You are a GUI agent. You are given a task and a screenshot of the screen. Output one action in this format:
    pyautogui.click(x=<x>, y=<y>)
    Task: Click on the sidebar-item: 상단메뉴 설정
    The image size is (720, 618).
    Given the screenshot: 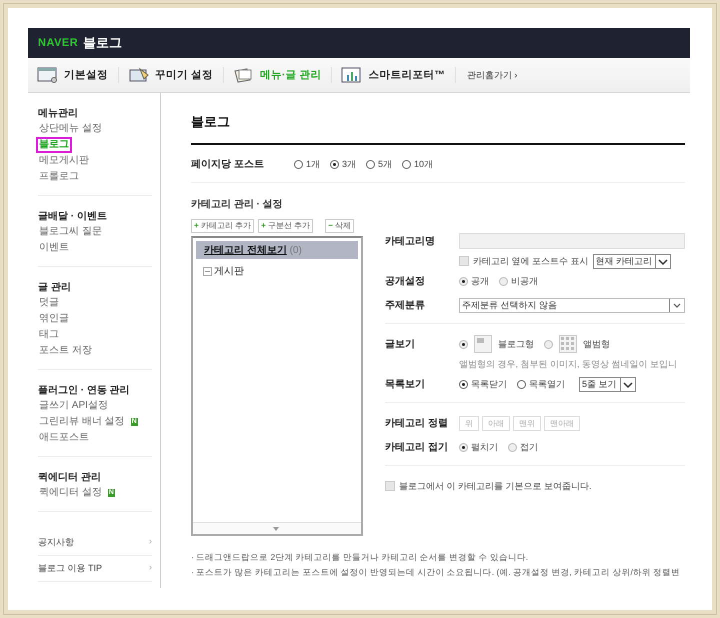 What is the action you would take?
    pyautogui.click(x=70, y=129)
    